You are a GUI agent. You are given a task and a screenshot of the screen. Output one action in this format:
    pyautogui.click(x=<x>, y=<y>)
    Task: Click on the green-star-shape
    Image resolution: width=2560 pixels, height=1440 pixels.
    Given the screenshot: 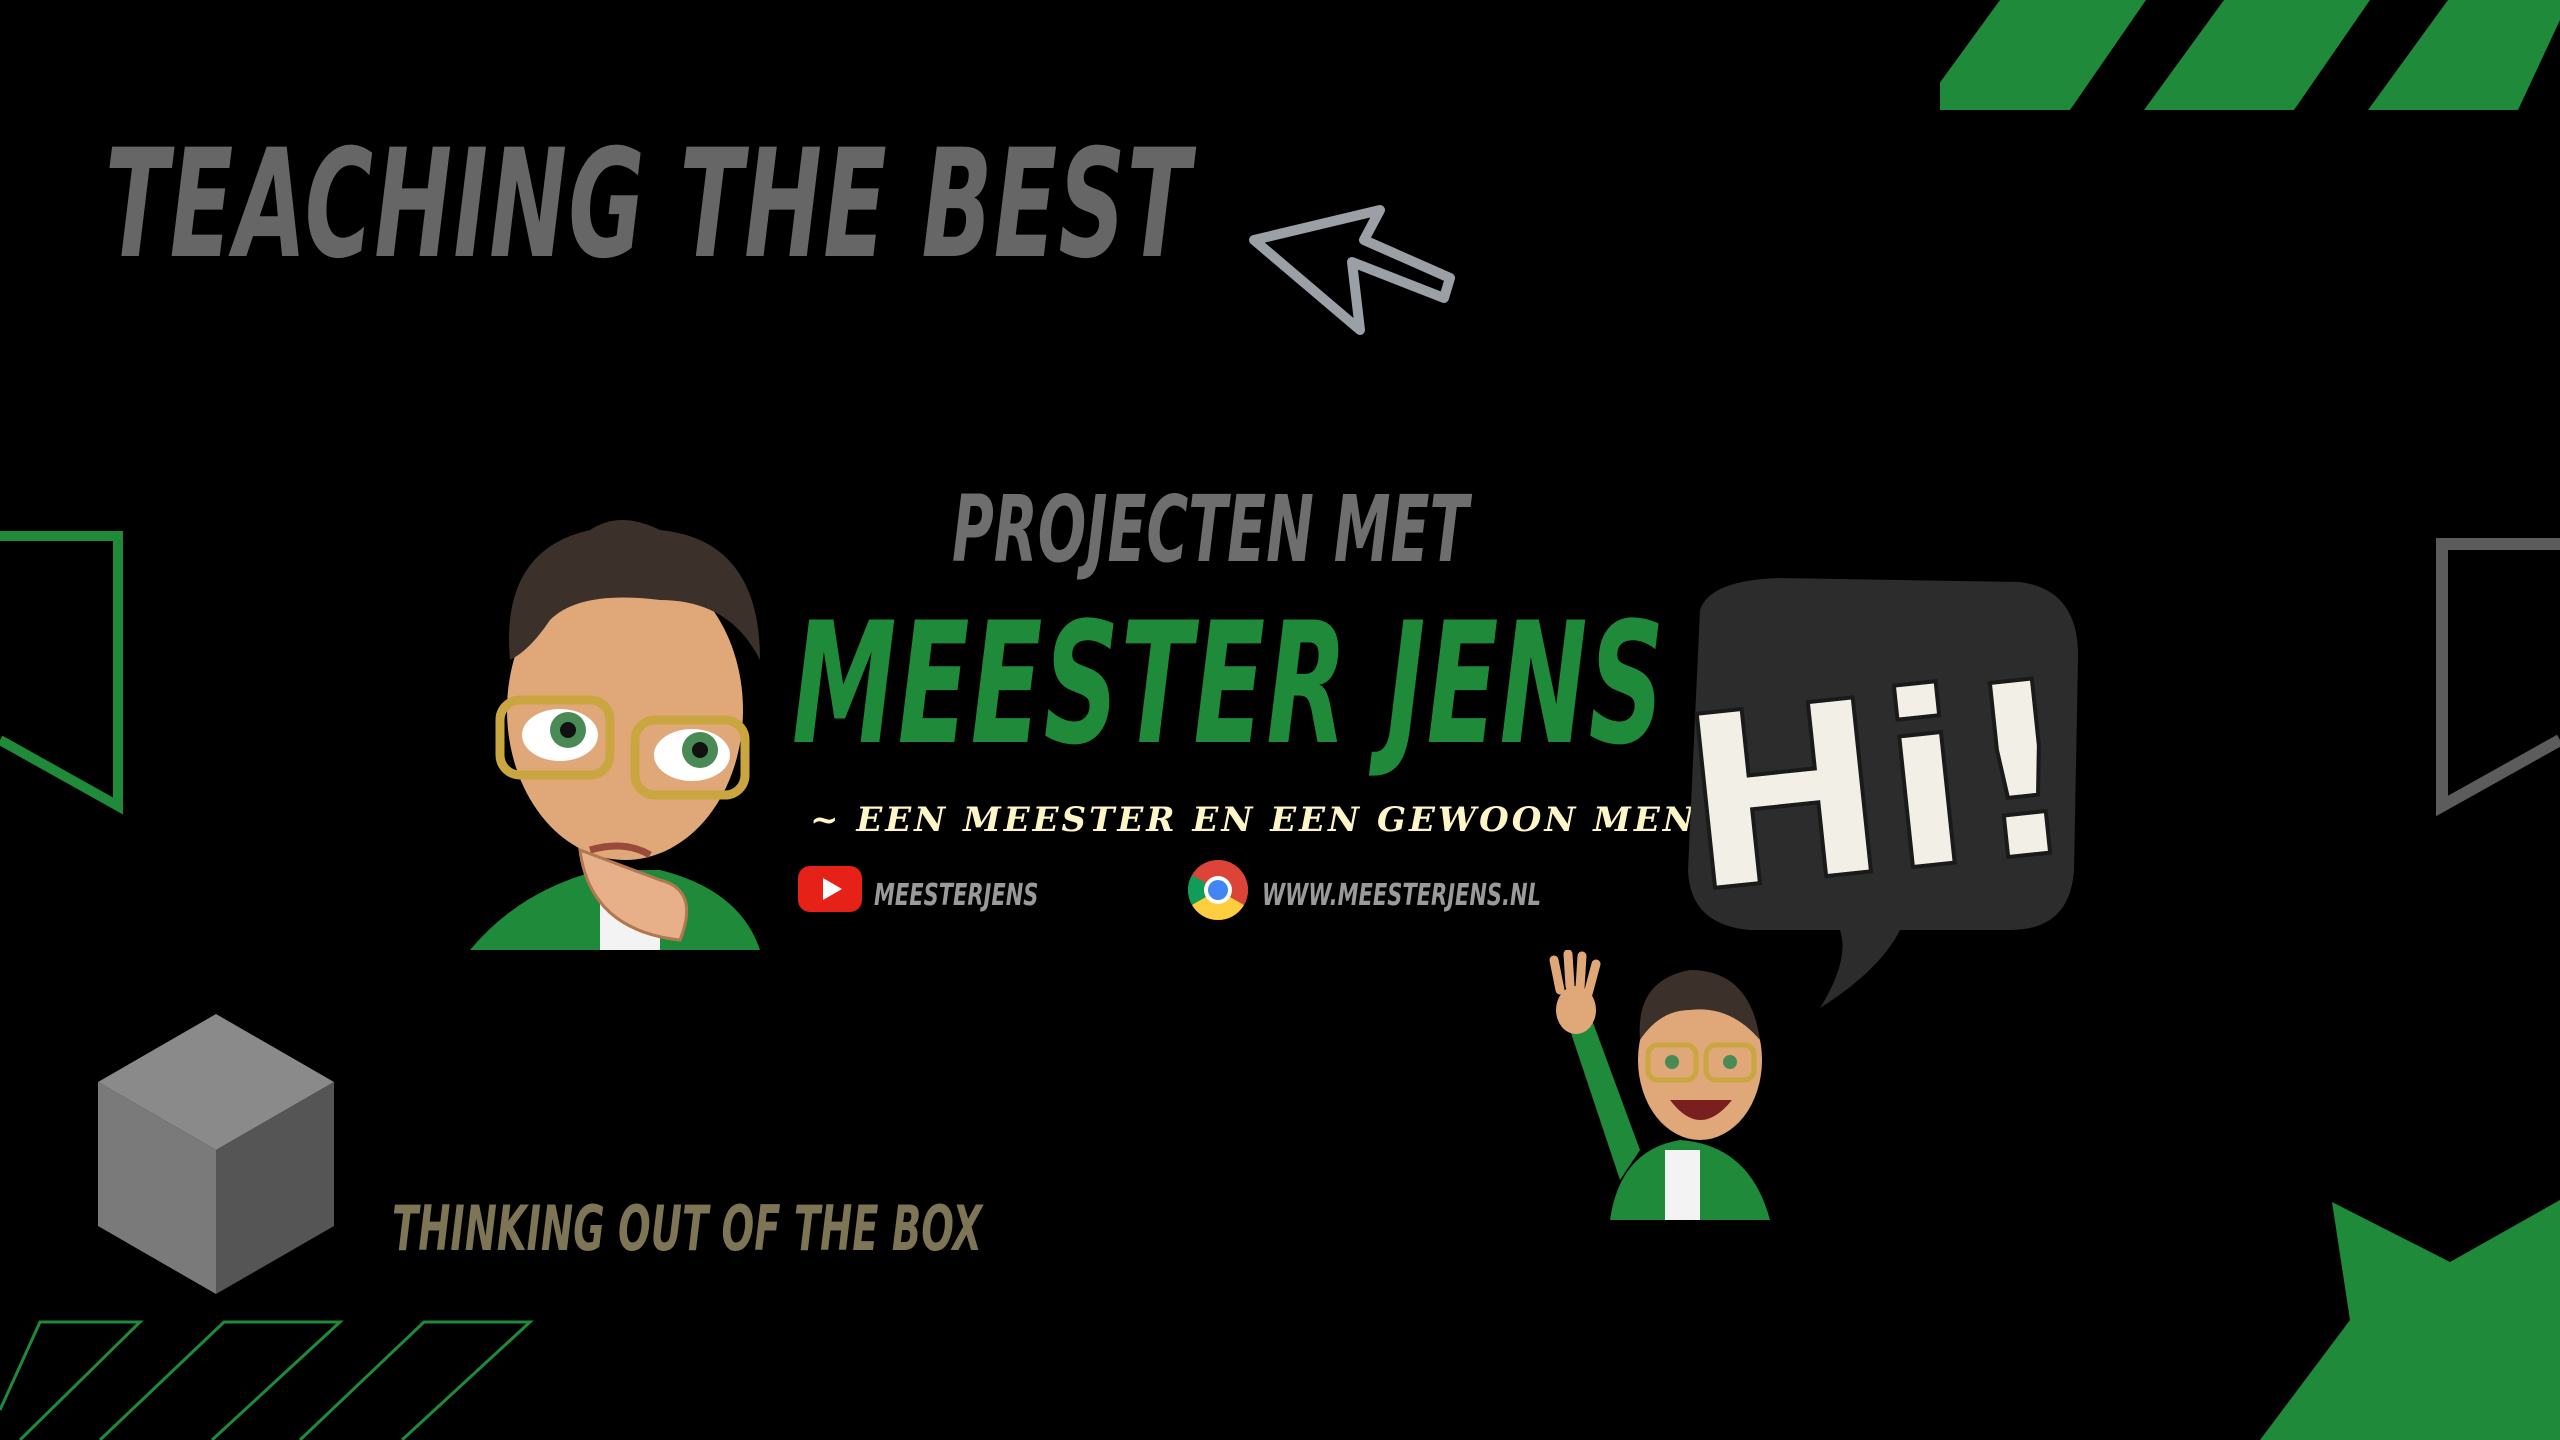 What is the action you would take?
    pyautogui.click(x=2410, y=1320)
    